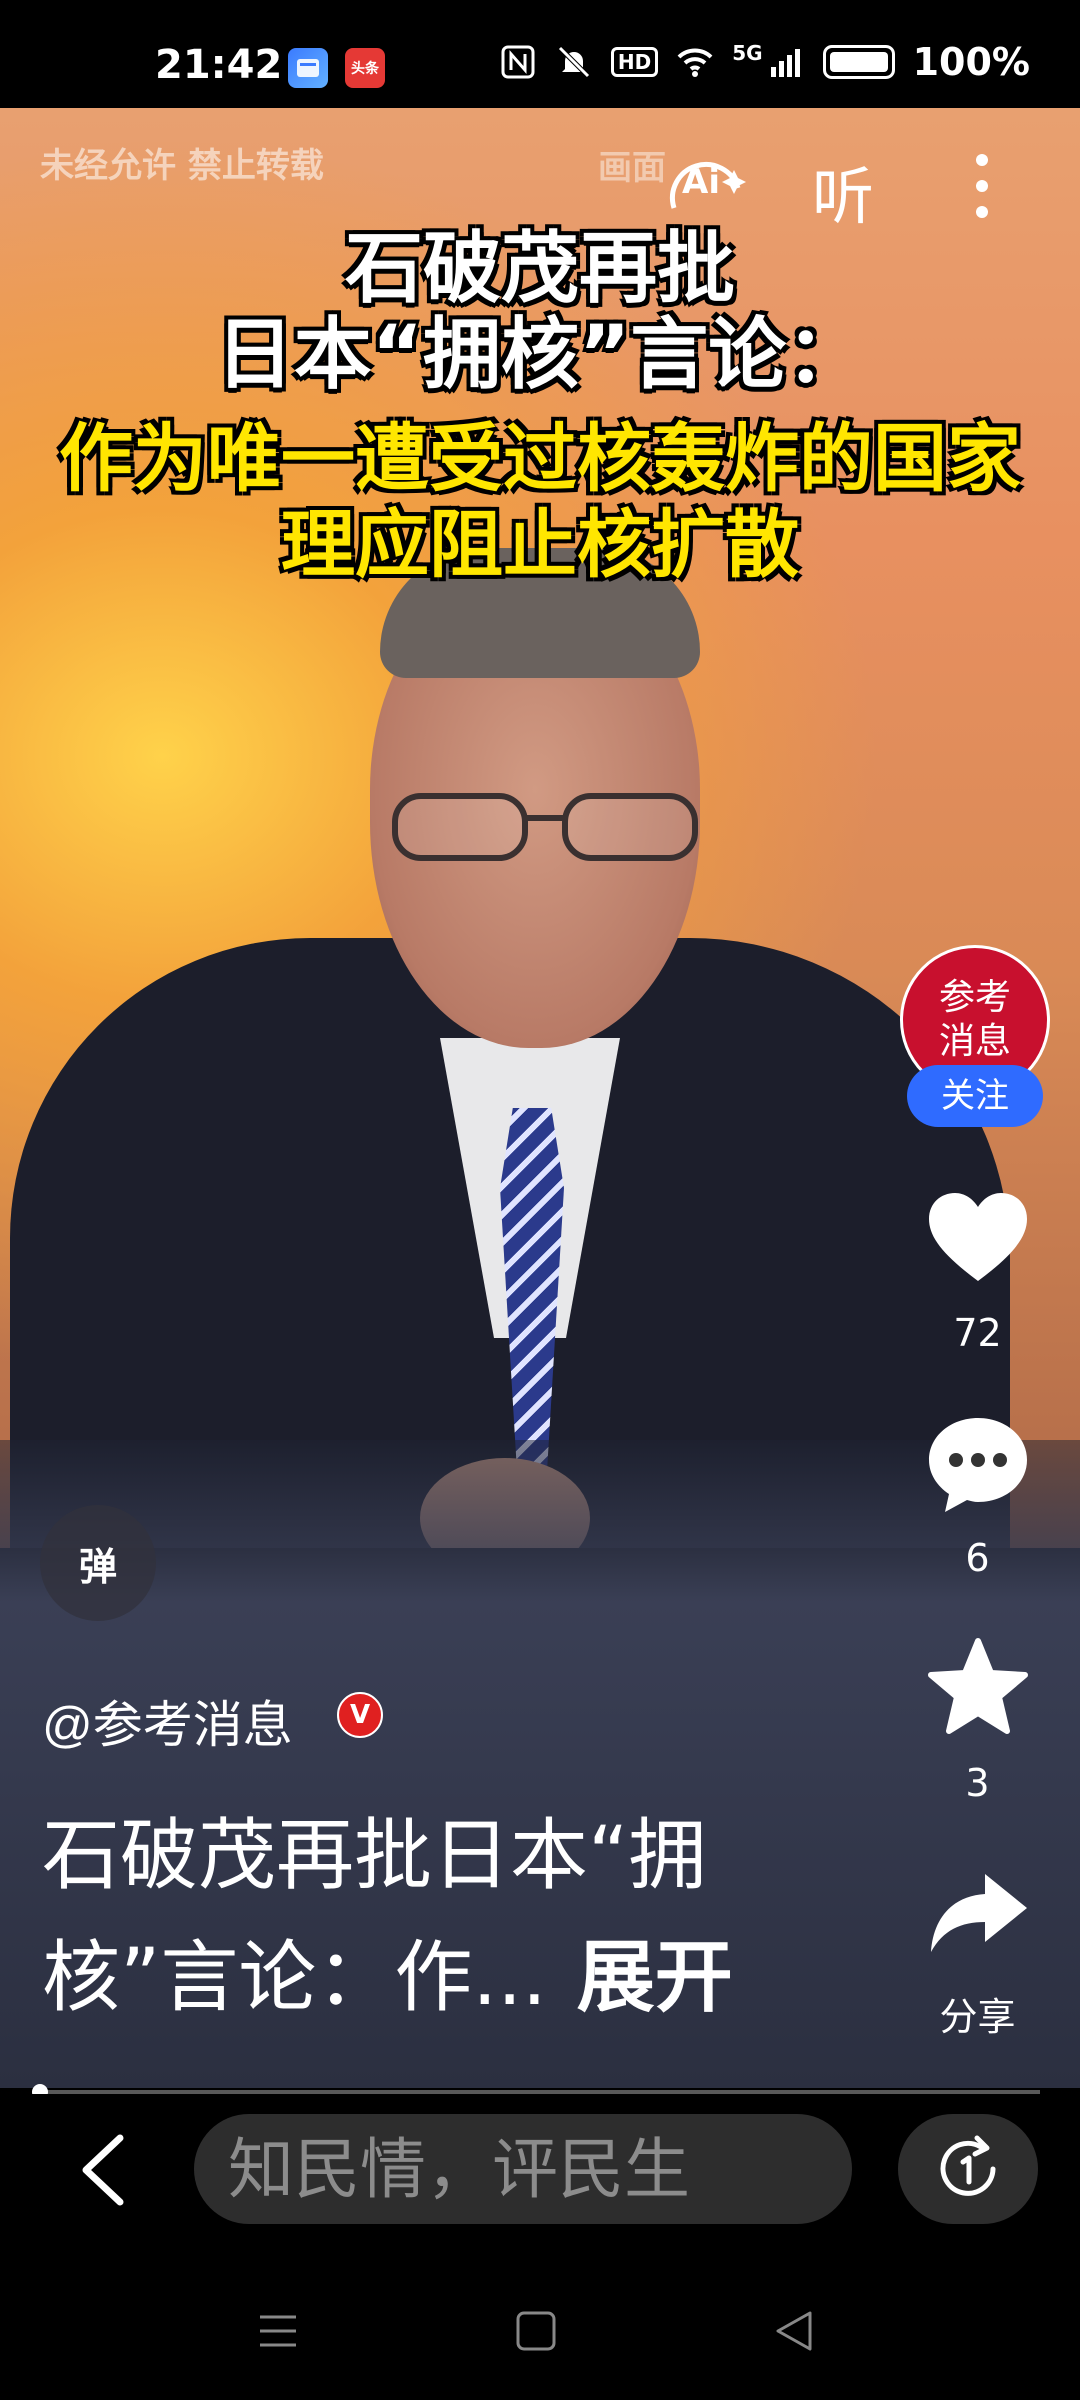  I want to click on headline-line-4: 理应阻止核扩散, so click(540, 545).